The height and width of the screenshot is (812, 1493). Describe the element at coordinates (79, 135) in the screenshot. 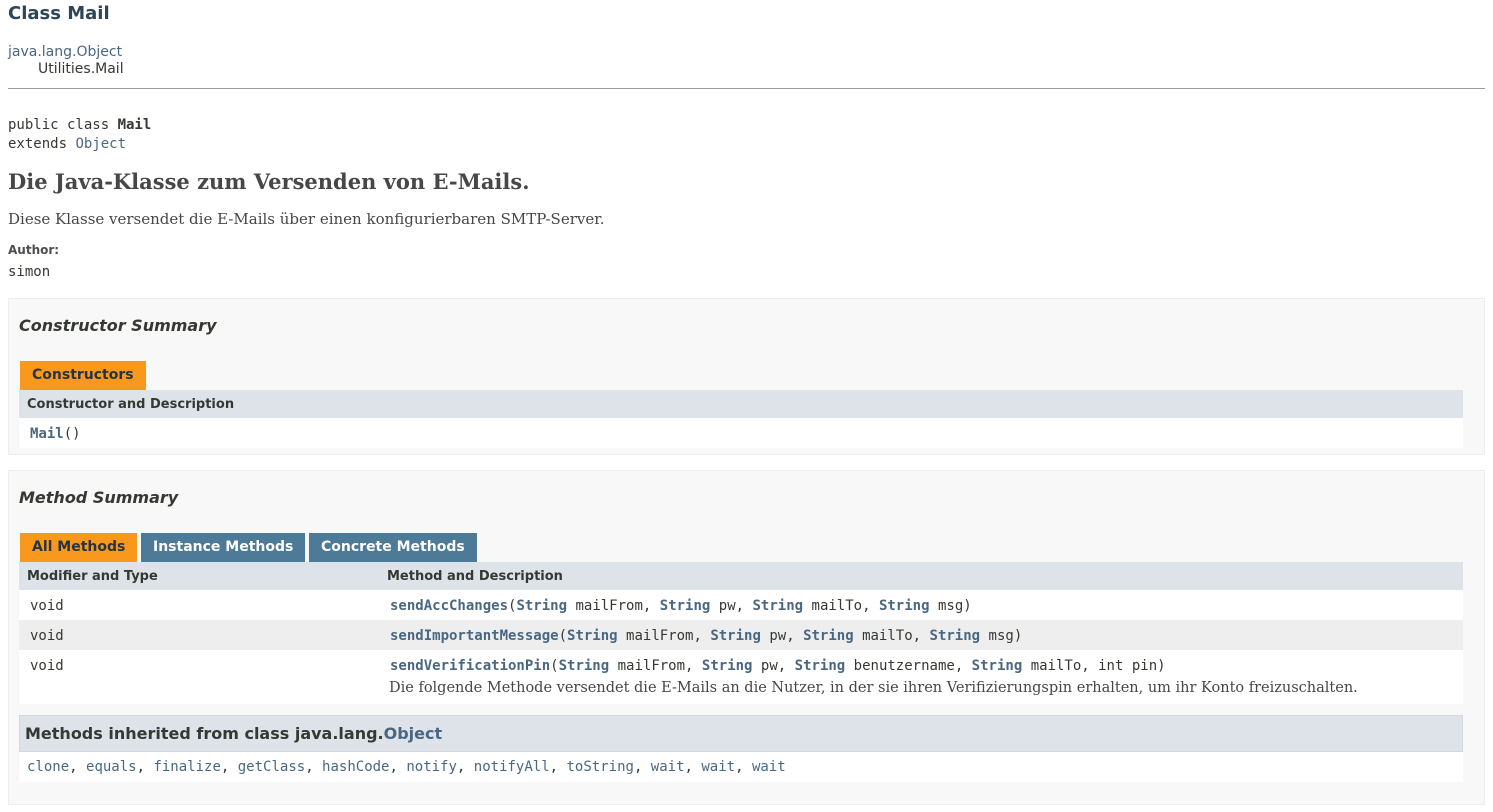

I see `class-signature: public class Mail extends Object` at that location.